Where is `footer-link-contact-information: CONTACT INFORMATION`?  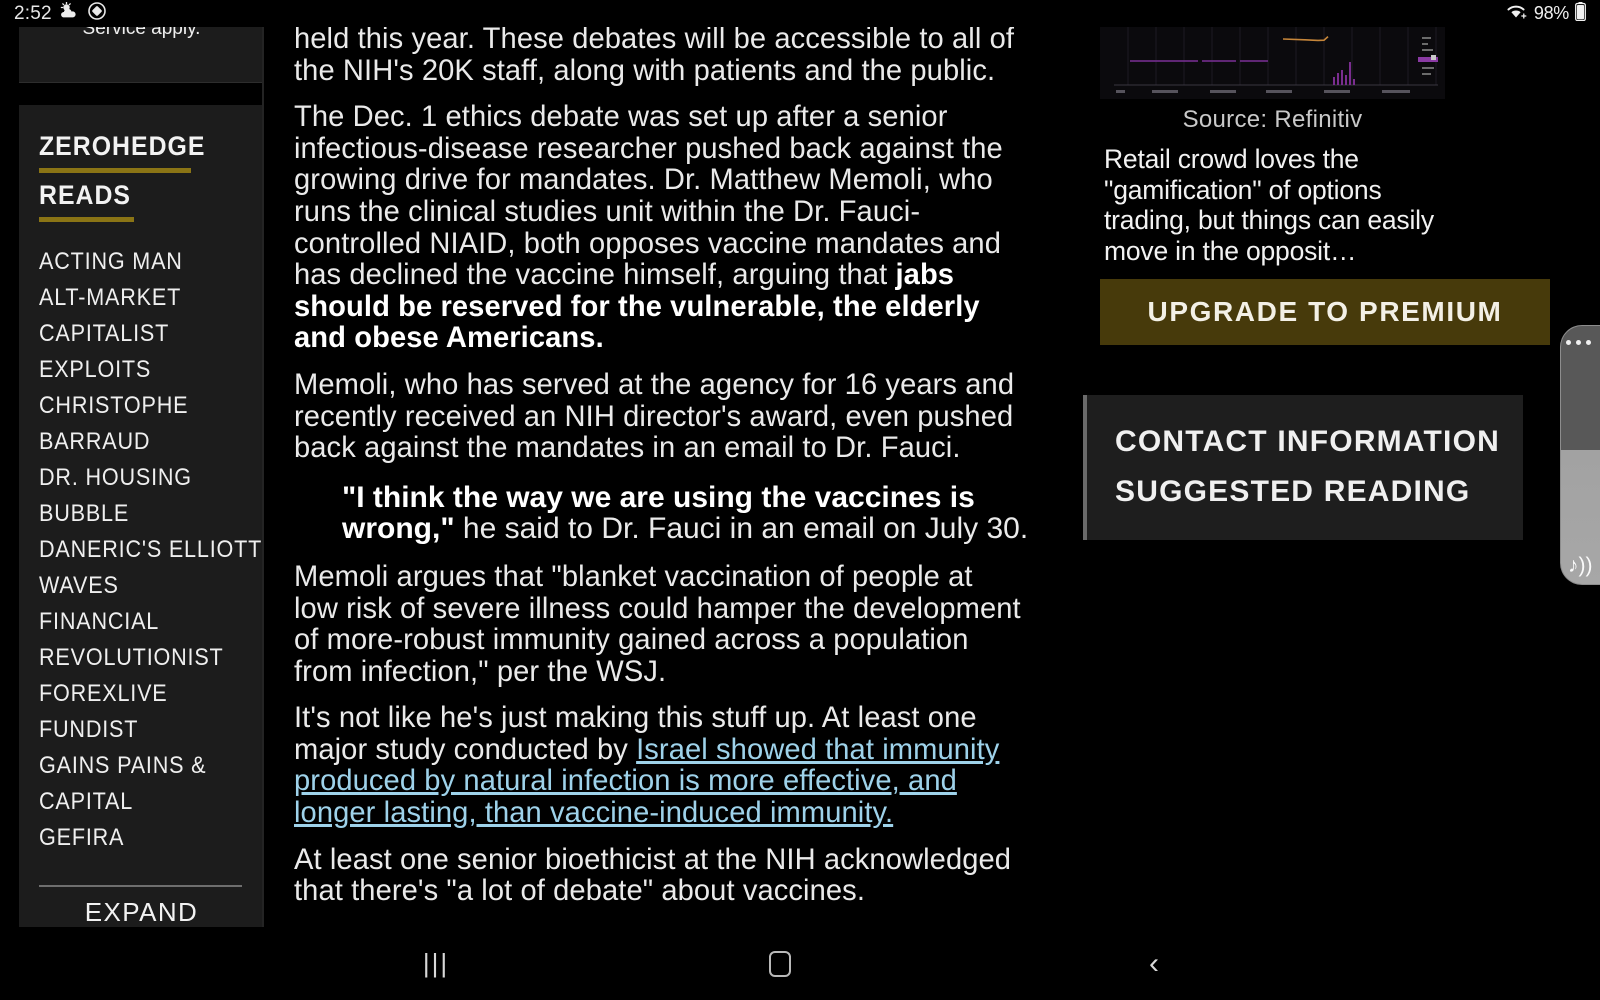
footer-link-contact-information: CONTACT INFORMATION is located at coordinates (1319, 442).